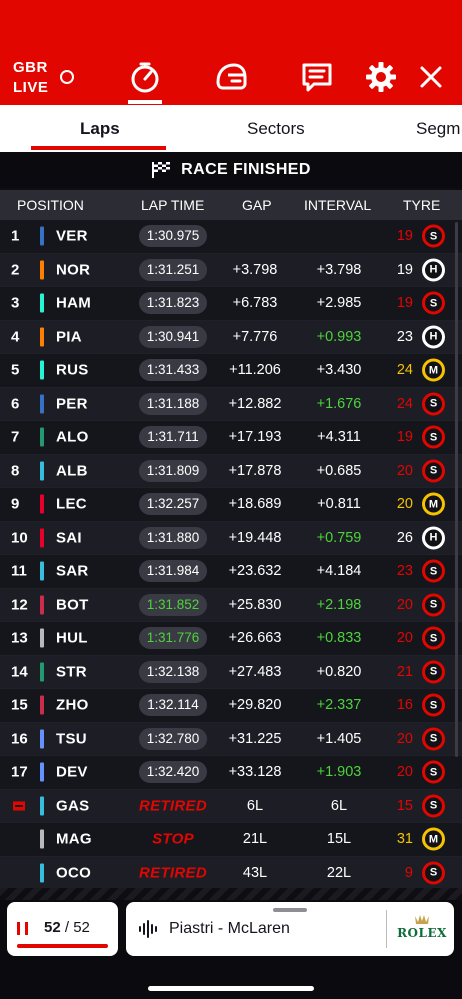 The image size is (462, 999). Describe the element at coordinates (19, 705) in the screenshot. I see `position: 15` at that location.